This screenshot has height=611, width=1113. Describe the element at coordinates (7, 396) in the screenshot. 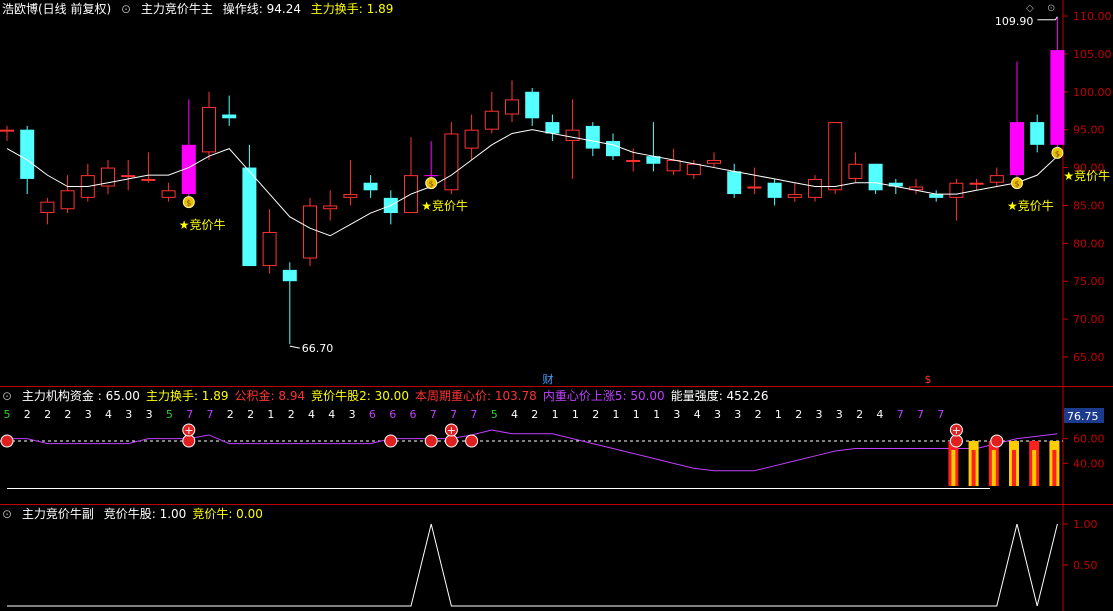

I see `sub1-collapse-icon: ⊙` at that location.